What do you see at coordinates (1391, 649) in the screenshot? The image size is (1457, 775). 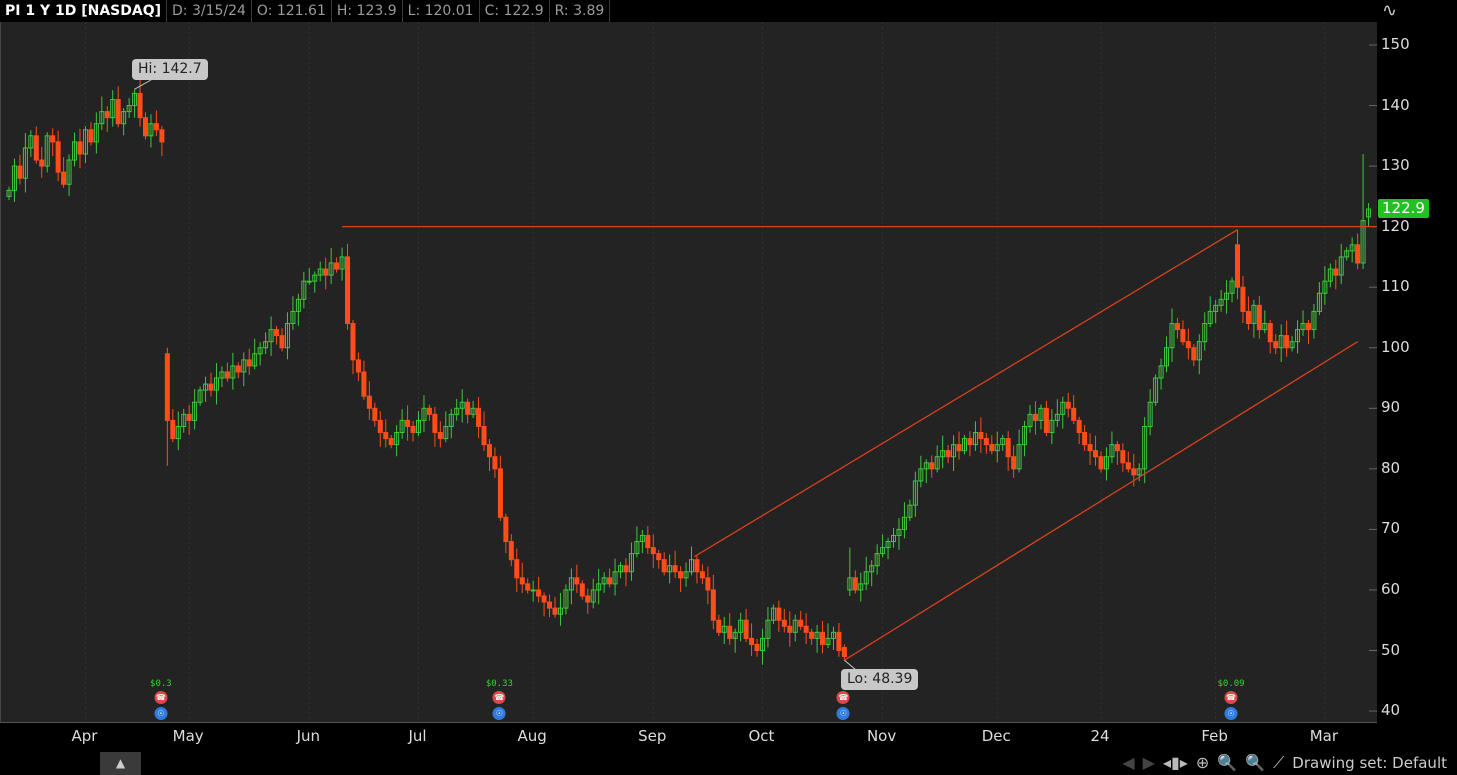 I see `price-tick-label: 50` at bounding box center [1391, 649].